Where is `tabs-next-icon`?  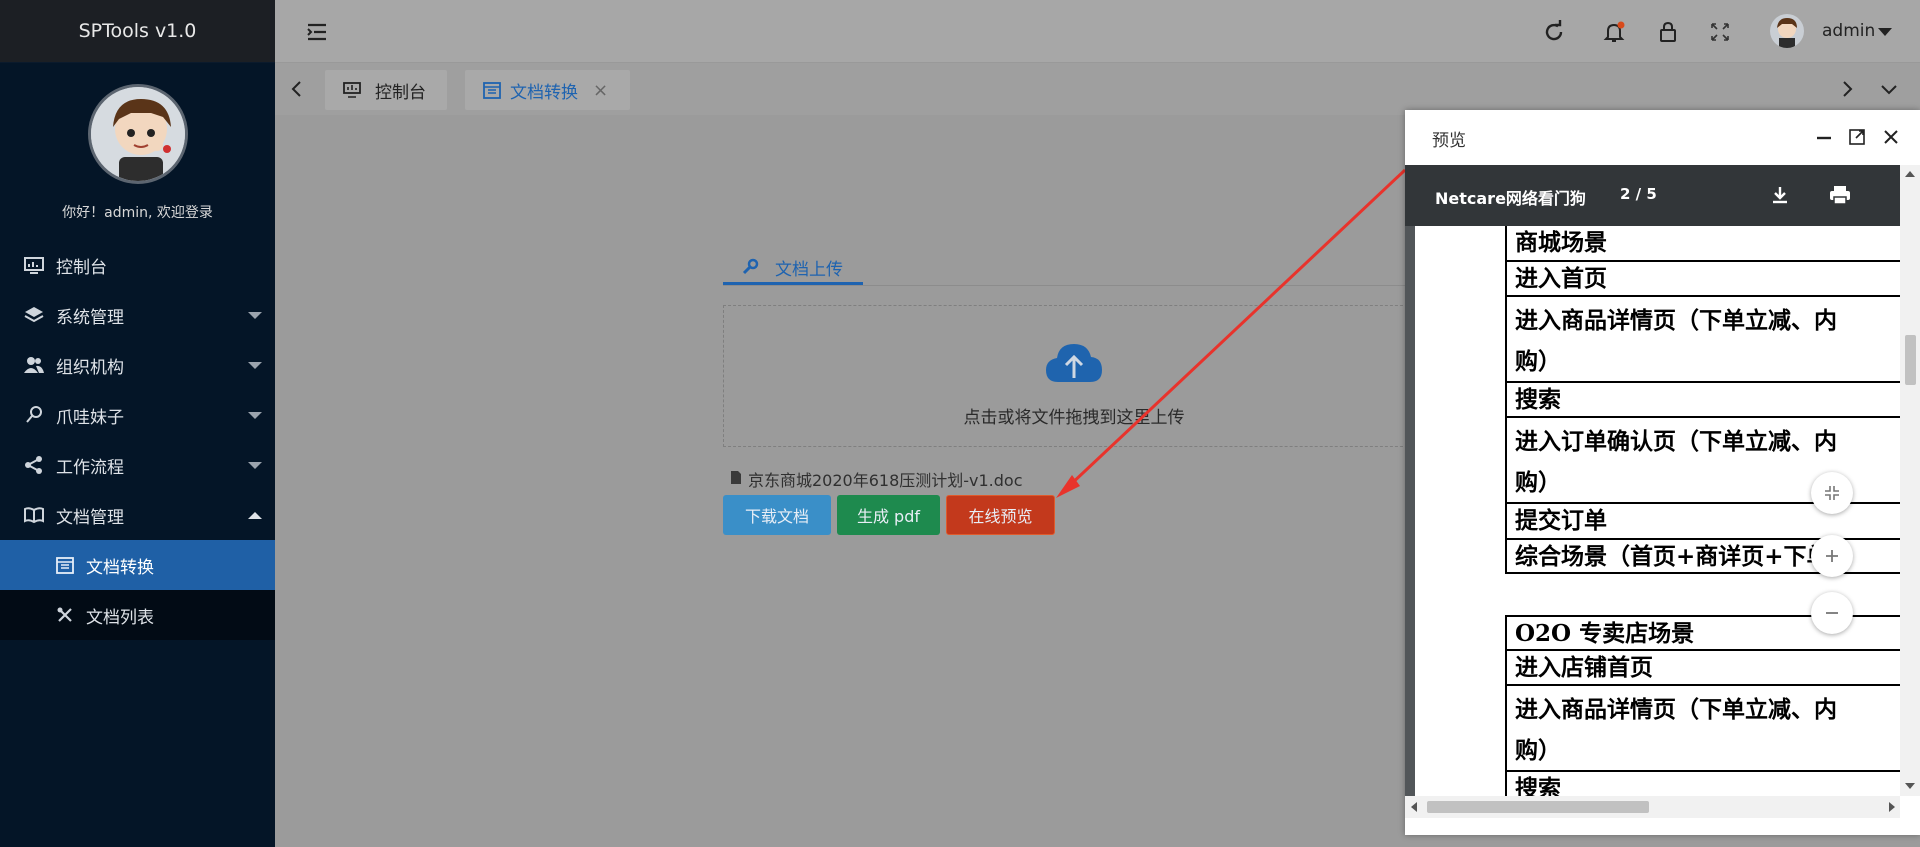 tabs-next-icon is located at coordinates (1847, 89).